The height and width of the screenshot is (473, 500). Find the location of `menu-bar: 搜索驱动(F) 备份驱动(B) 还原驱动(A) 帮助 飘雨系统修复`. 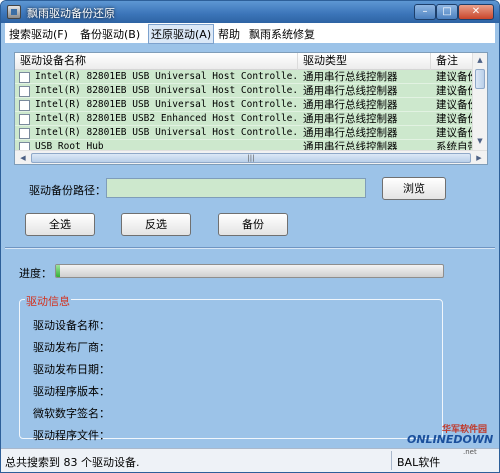

menu-bar: 搜索驱动(F) 备份驱动(B) 还原驱动(A) 帮助 飘雨系统修复 is located at coordinates (250, 33).